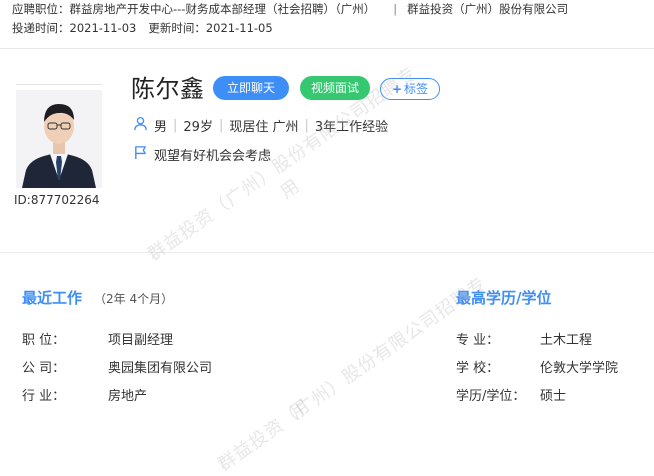 The image size is (654, 476). I want to click on work-label: 行 业：, so click(44, 396).